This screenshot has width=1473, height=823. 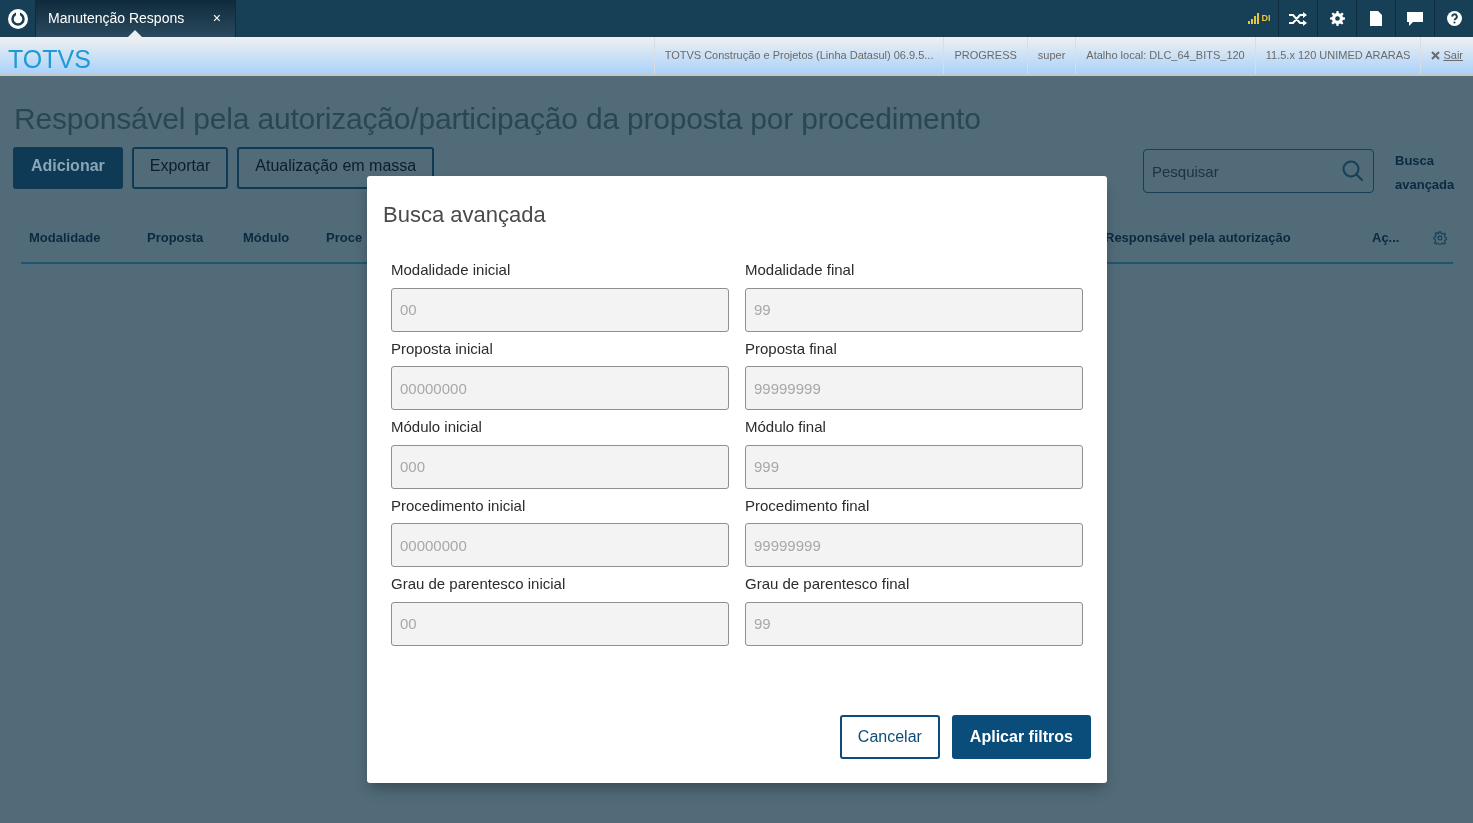 What do you see at coordinates (1337, 18) in the screenshot?
I see `settings-icon` at bounding box center [1337, 18].